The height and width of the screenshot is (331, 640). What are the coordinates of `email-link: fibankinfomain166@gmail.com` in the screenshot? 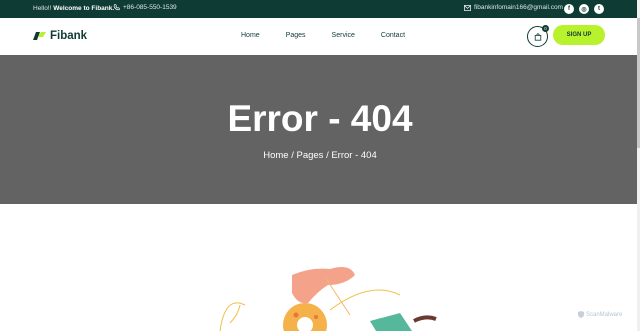 It's located at (513, 7).